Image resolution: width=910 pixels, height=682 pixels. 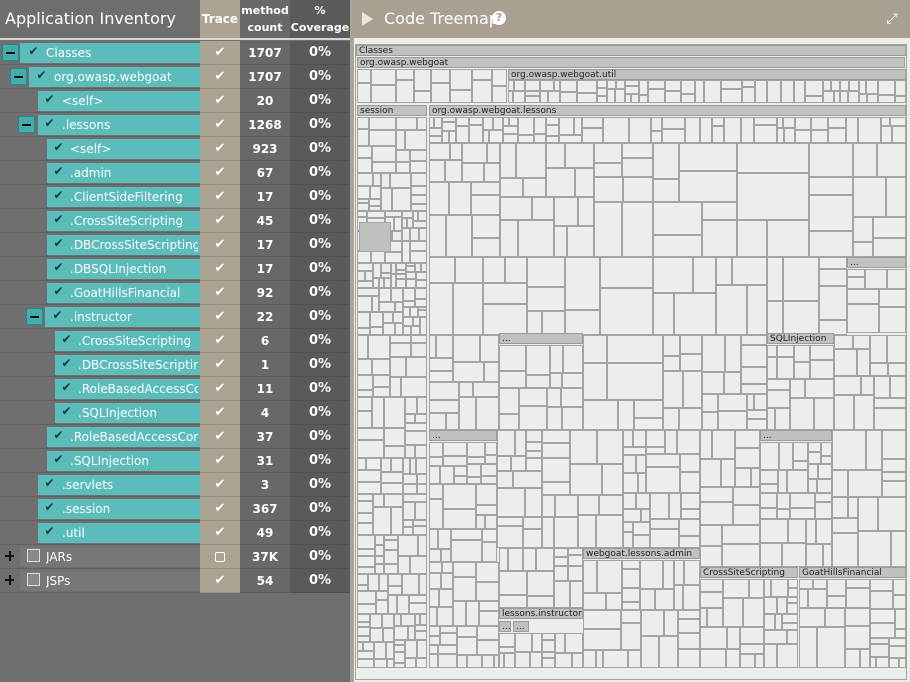 What do you see at coordinates (667, 110) in the screenshot?
I see `treemap-label: org.owasp.webgoat.lessons` at bounding box center [667, 110].